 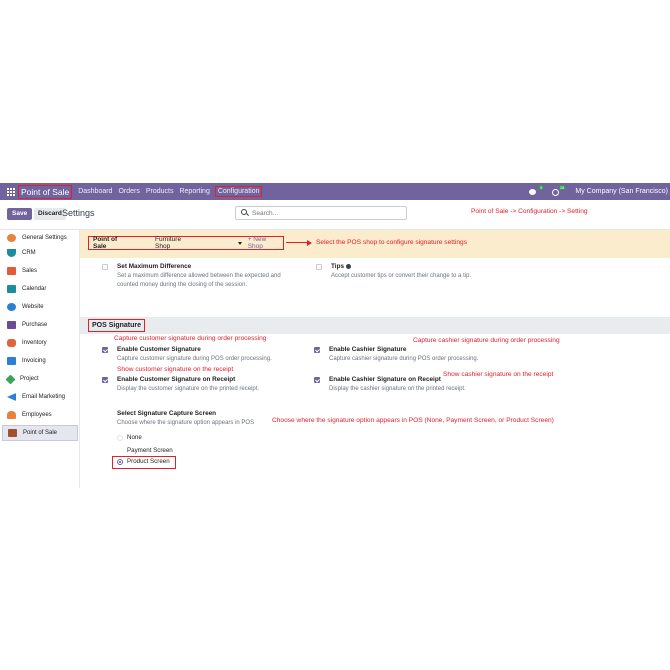 I want to click on menu-reporting: Reporting, so click(x=194, y=191).